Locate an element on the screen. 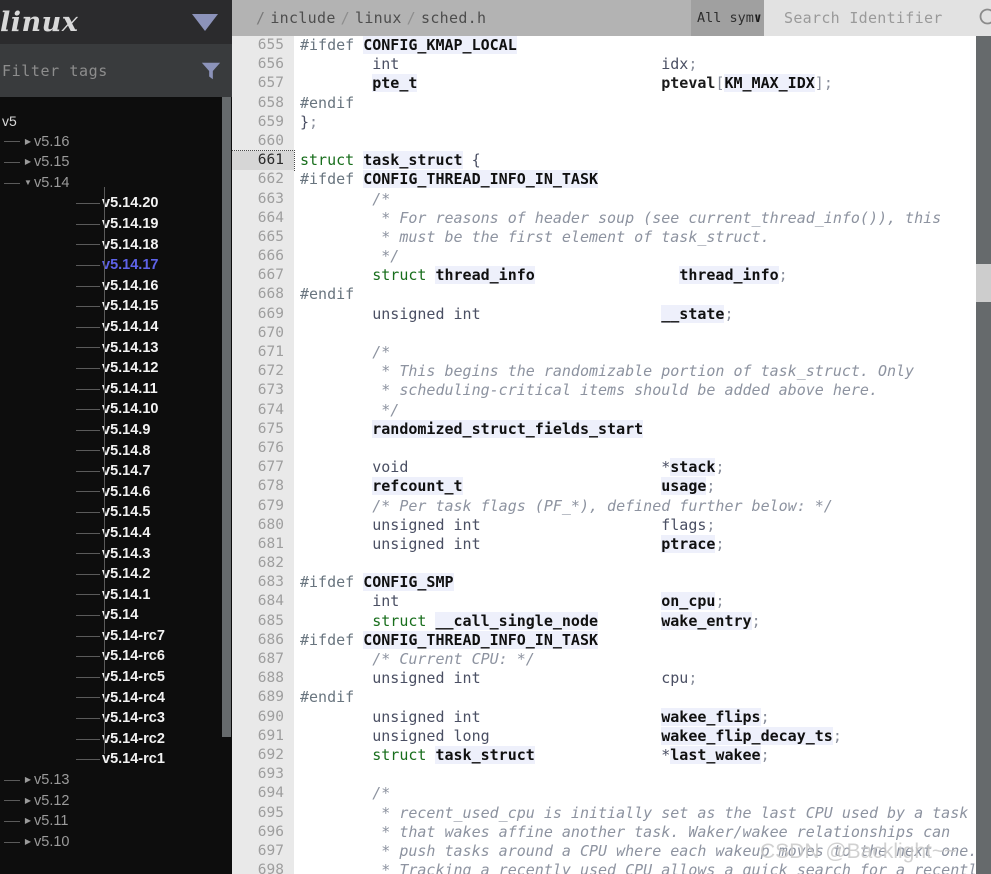  sidebar-scrollbar is located at coordinates (226, 417).